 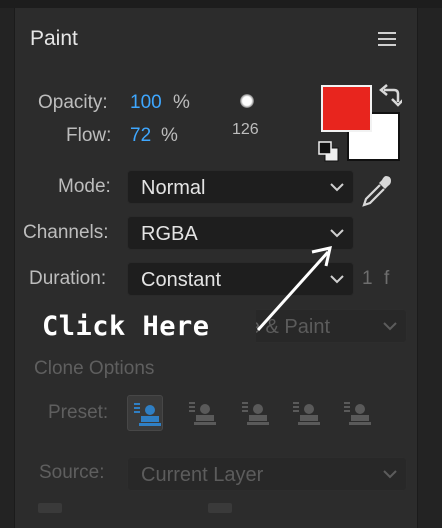 What do you see at coordinates (84, 186) in the screenshot?
I see `mode-label: Mode:` at bounding box center [84, 186].